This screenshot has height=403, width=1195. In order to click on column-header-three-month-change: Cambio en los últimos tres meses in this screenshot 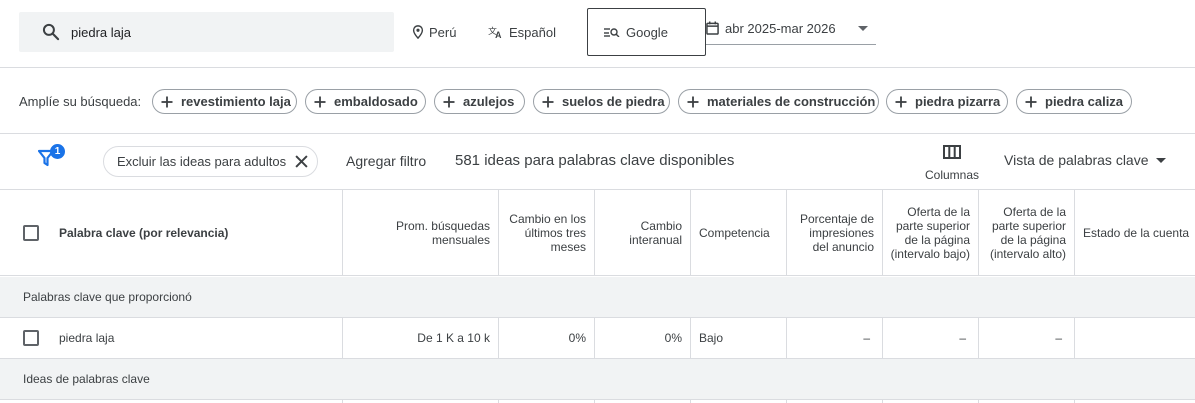, I will do `click(547, 233)`.